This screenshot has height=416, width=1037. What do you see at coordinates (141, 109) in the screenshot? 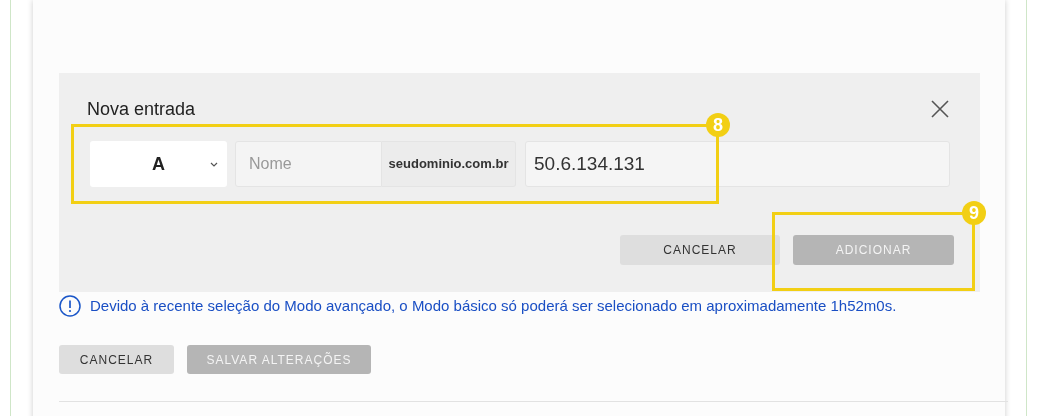
I see `dialog-title: Nova entrada` at bounding box center [141, 109].